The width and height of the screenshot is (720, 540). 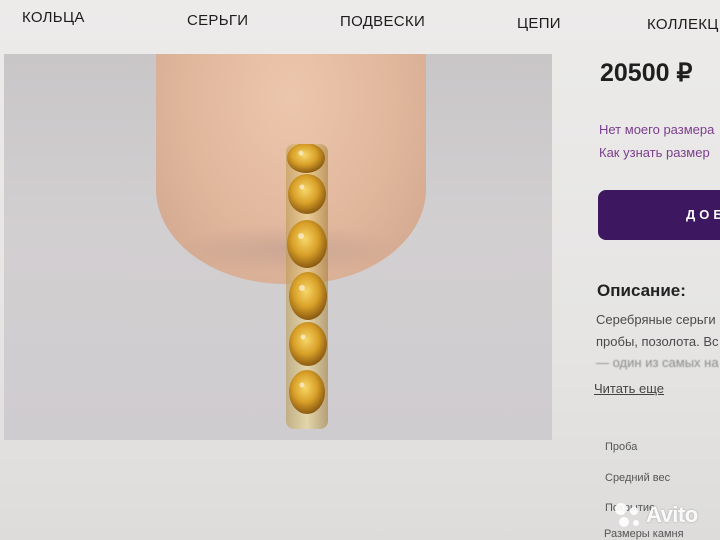 I want to click on read-more-link: Читать еще, so click(x=629, y=388).